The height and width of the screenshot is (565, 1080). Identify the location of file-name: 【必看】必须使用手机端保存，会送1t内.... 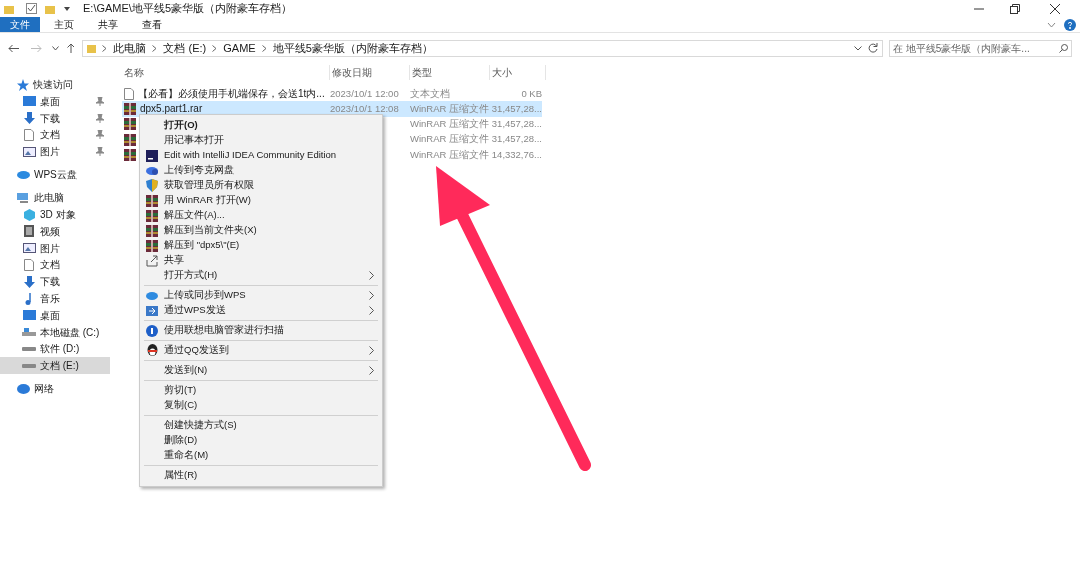
(231, 94).